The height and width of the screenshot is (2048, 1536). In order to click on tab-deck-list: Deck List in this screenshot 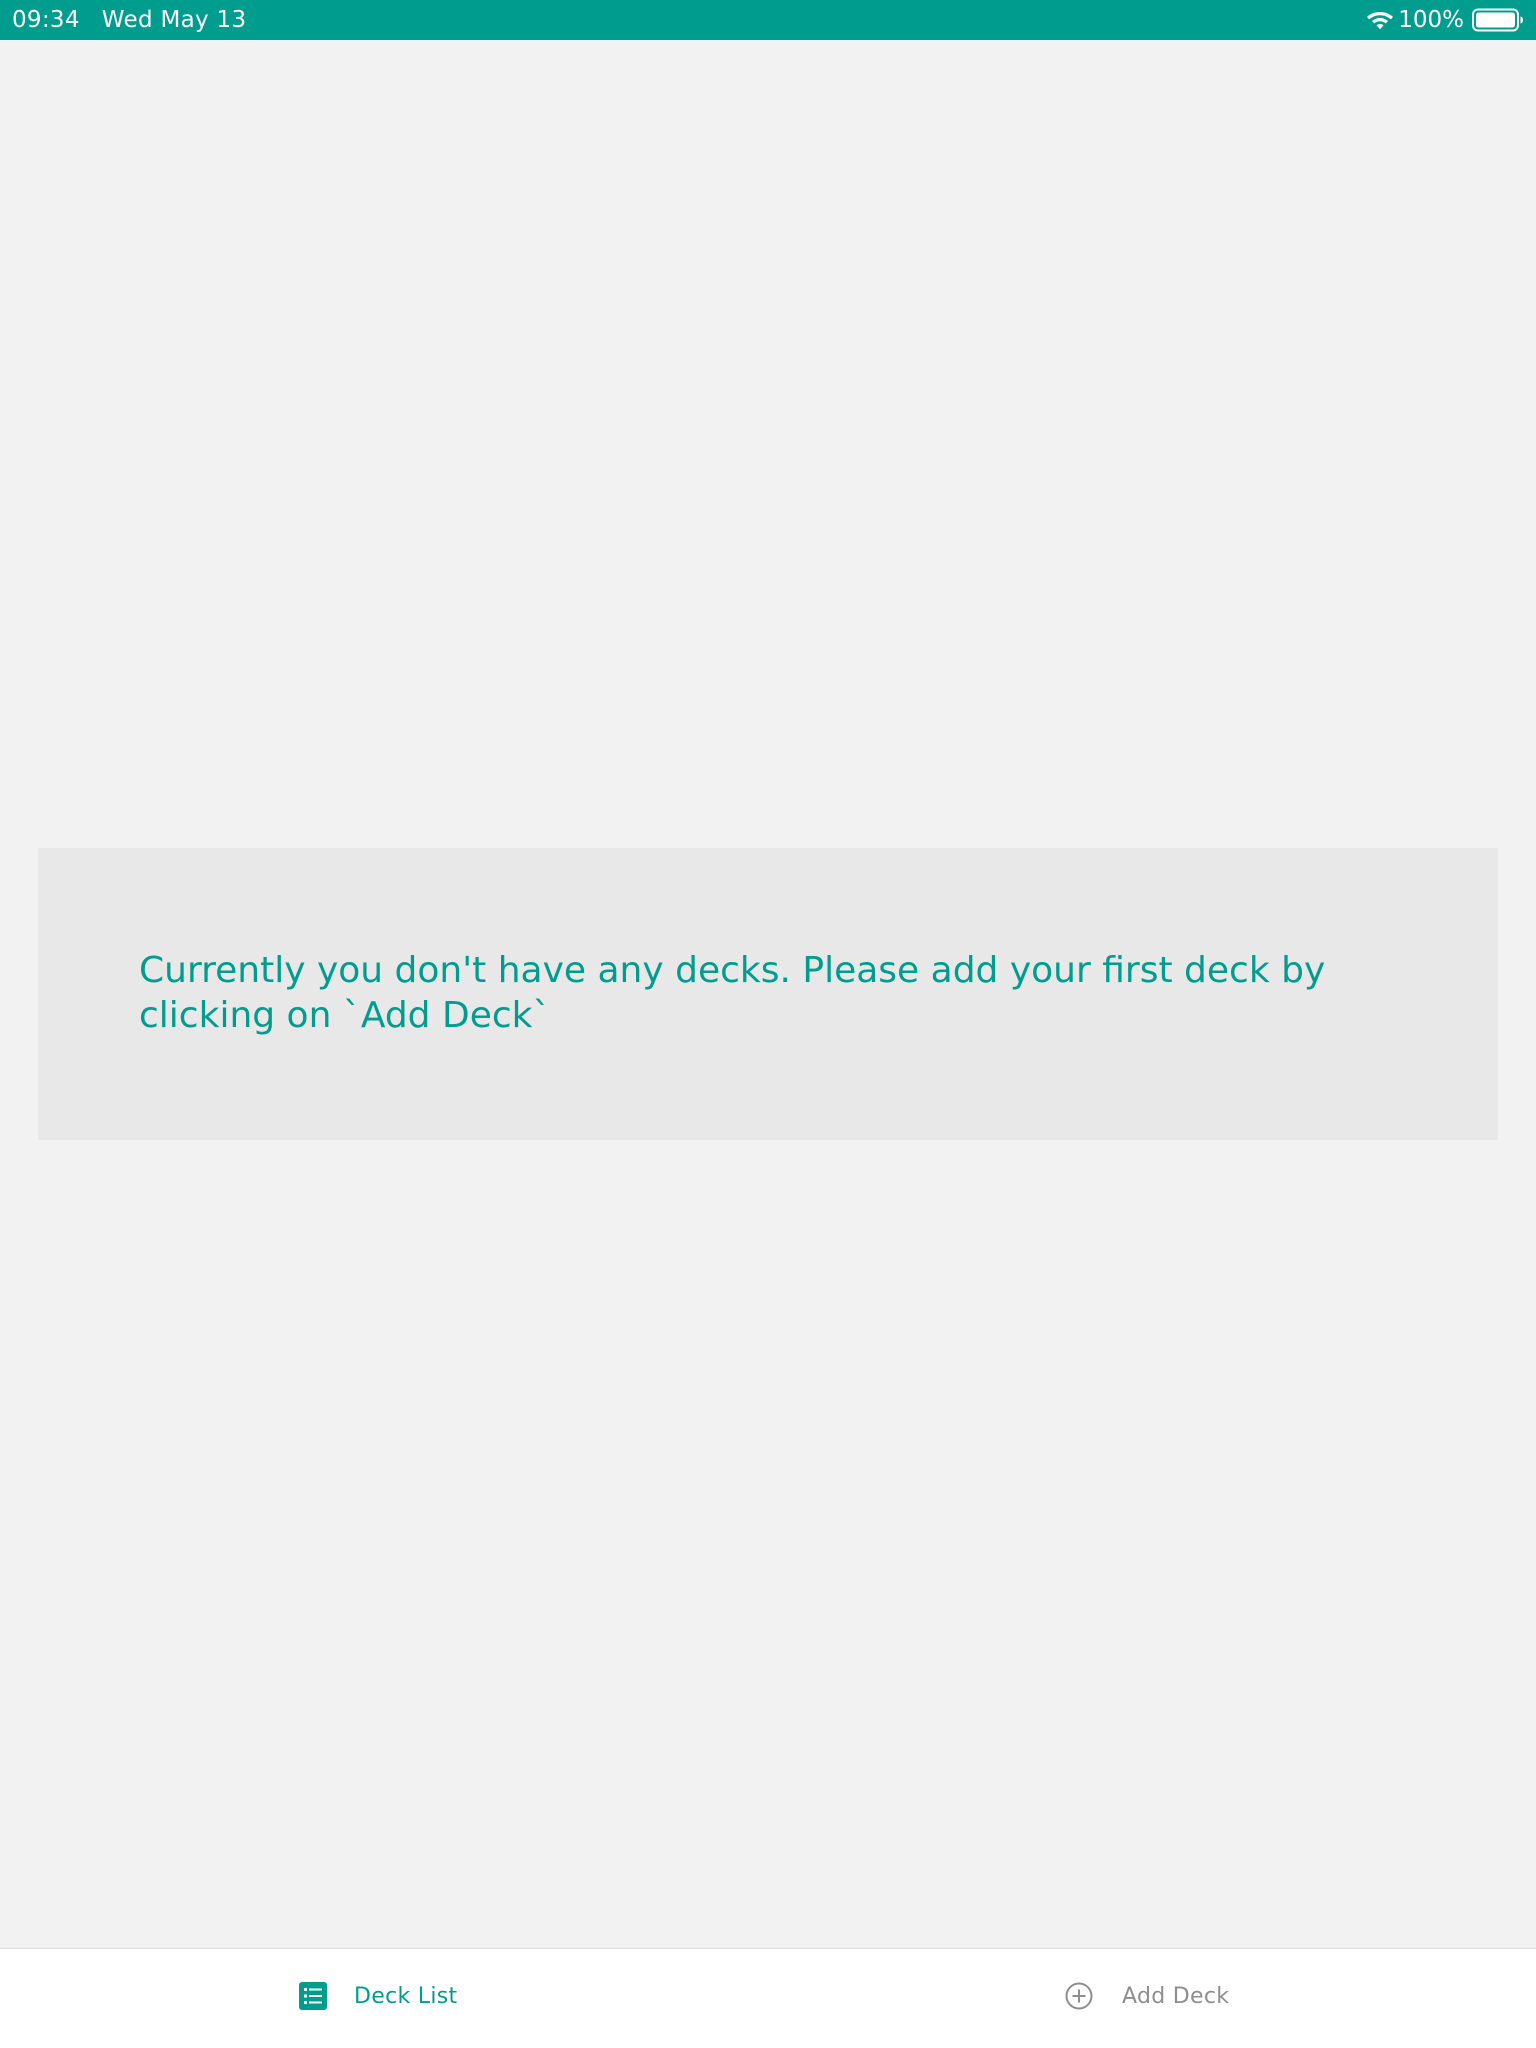, I will do `click(377, 1996)`.